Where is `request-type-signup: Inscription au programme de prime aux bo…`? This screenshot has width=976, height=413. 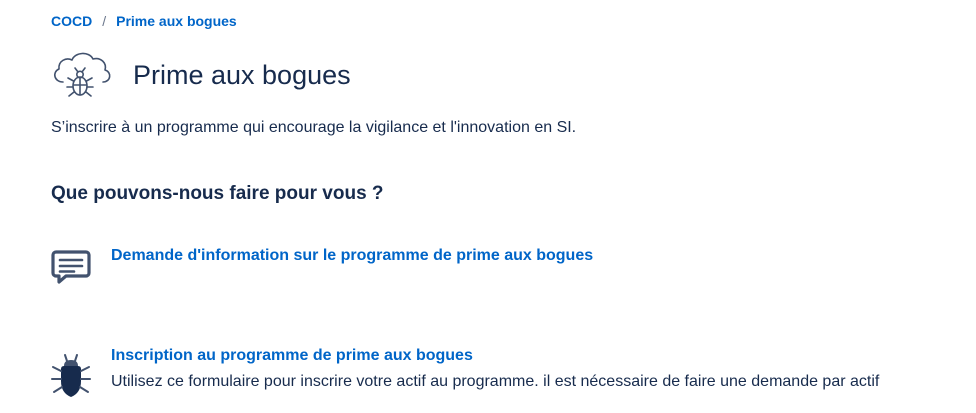
request-type-signup: Inscription au programme de prime aux bo… is located at coordinates (464, 373).